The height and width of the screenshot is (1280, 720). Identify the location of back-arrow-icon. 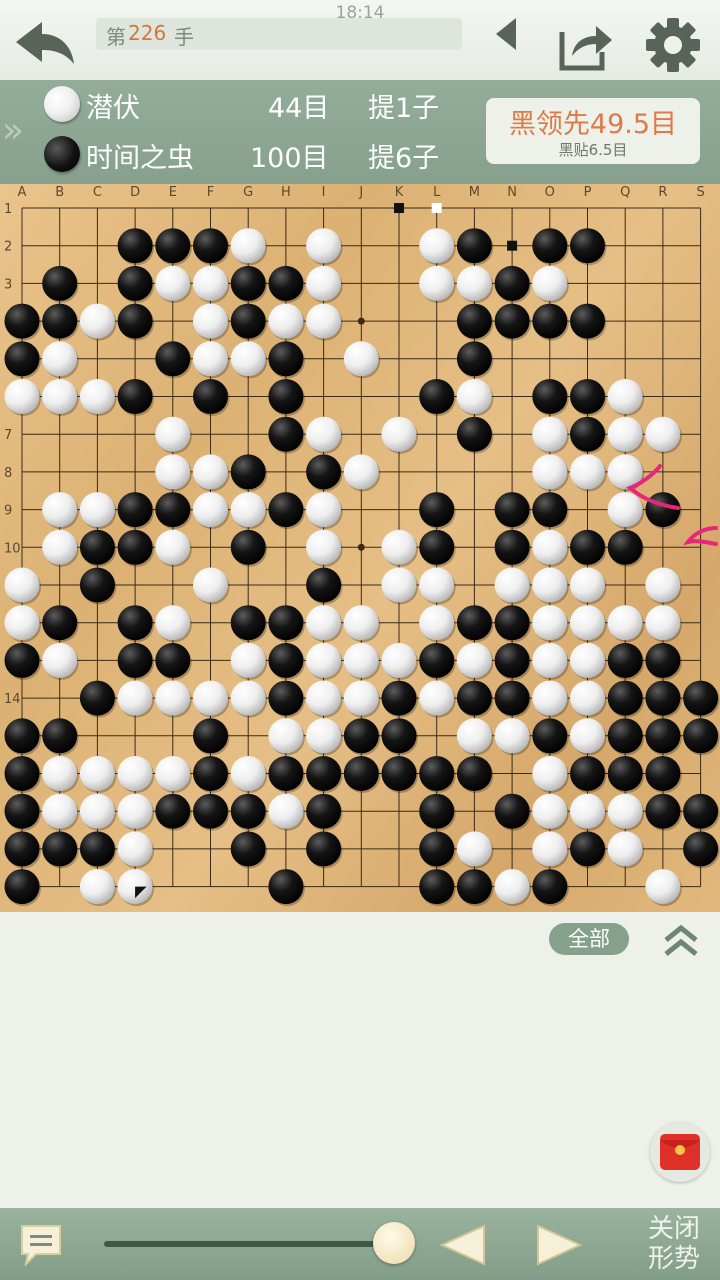
(45, 43).